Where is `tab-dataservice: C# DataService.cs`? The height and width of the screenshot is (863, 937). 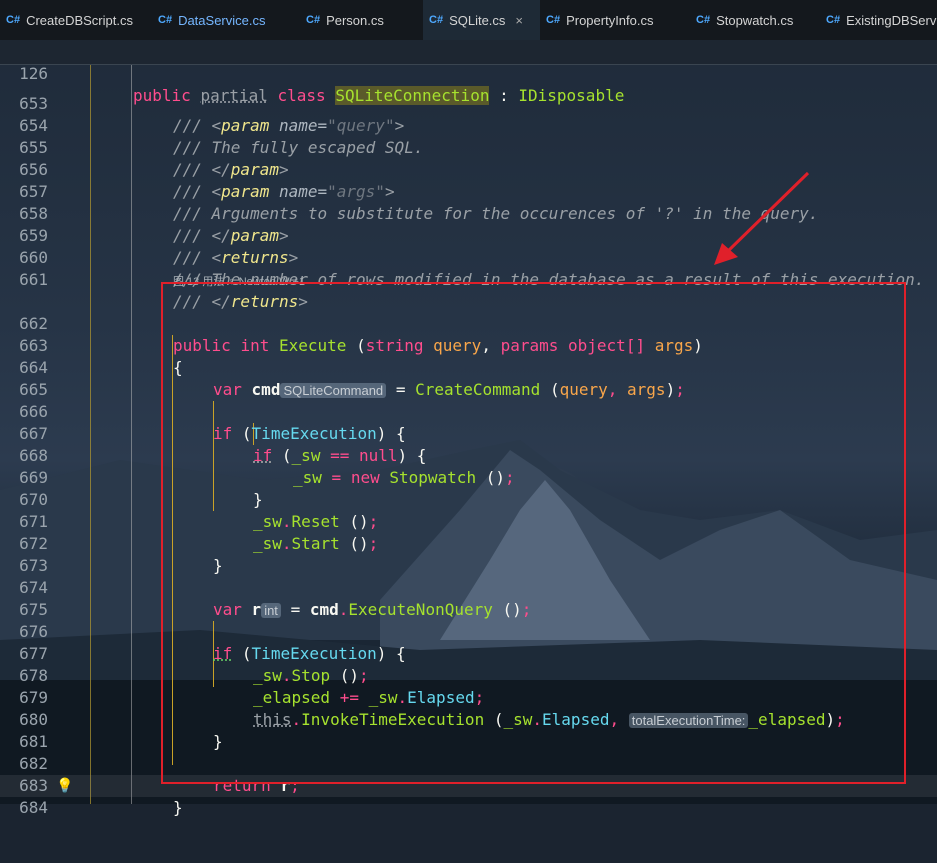
tab-dataservice: C# DataService.cs is located at coordinates (226, 20).